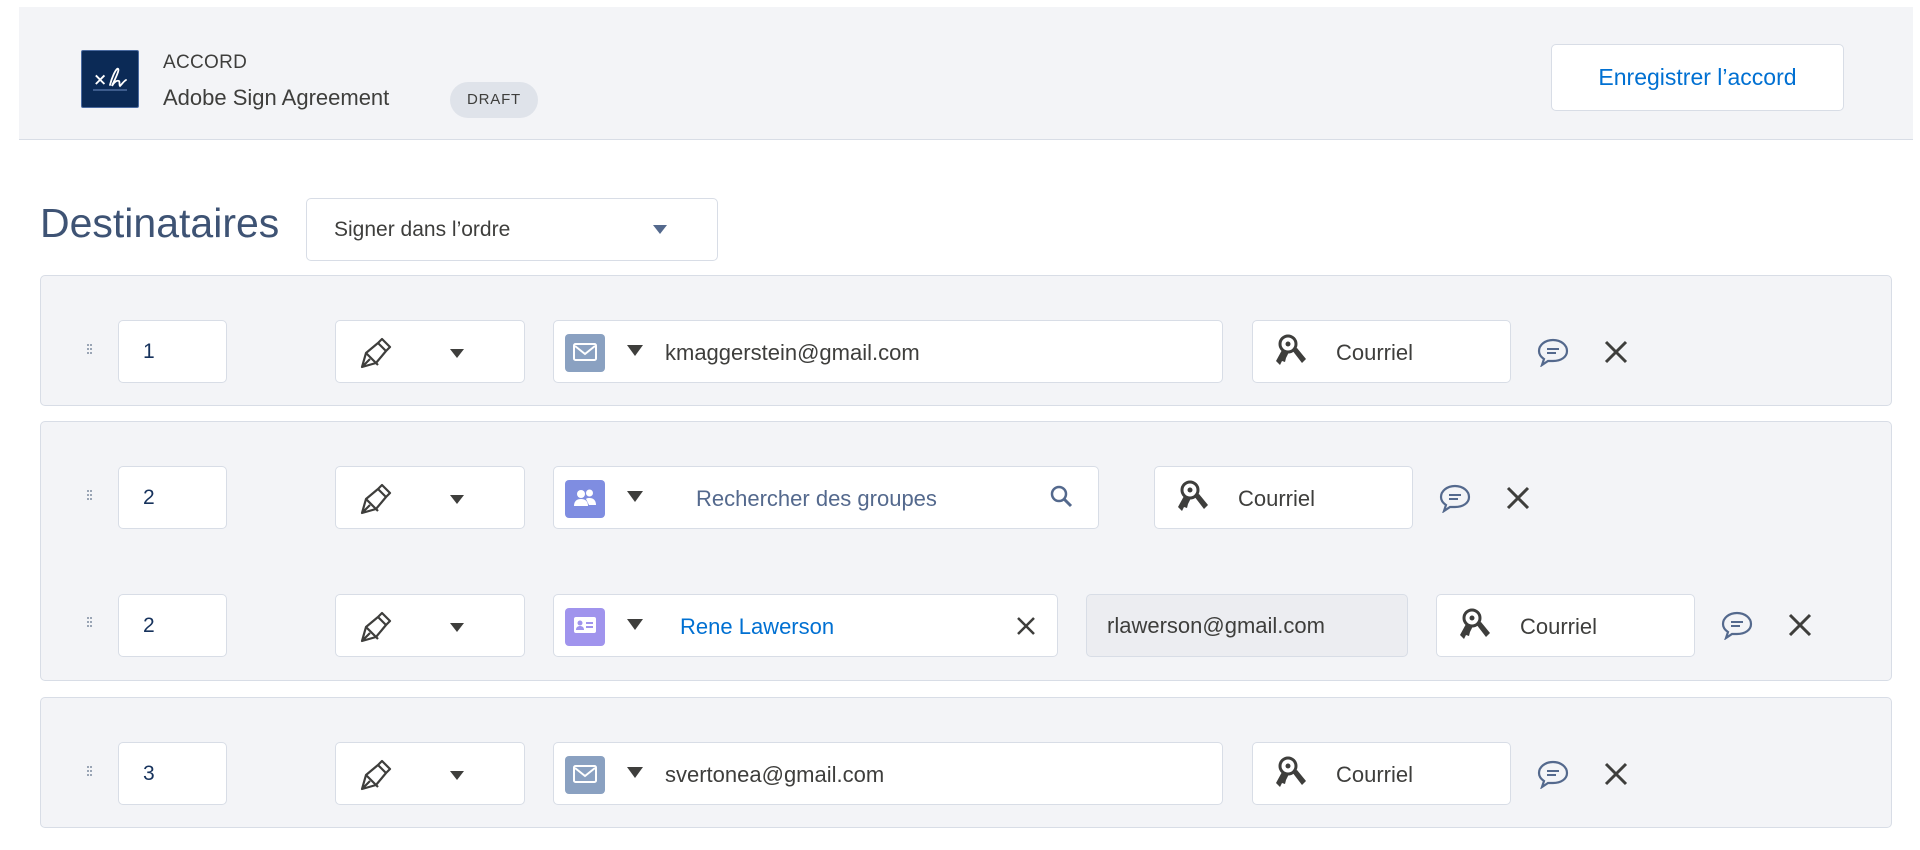  I want to click on order-number: 3, so click(149, 773).